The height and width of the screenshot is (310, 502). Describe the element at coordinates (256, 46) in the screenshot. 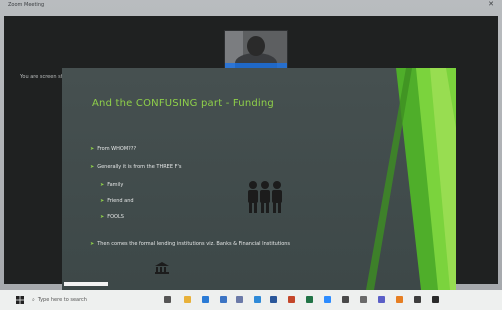

I see `participant-head` at that location.